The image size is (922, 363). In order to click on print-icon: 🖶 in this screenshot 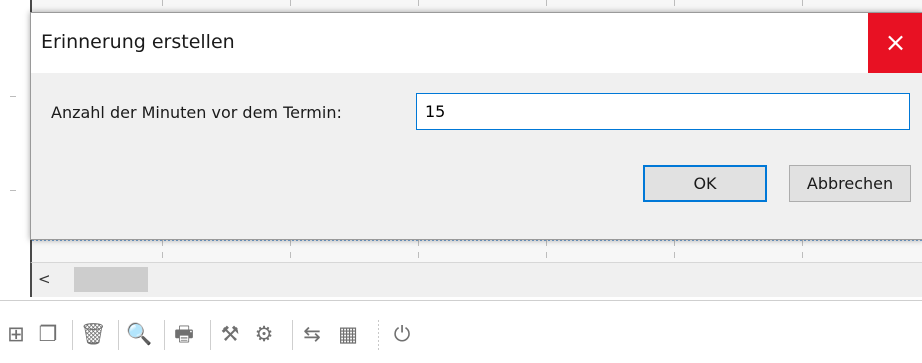, I will do `click(184, 334)`.